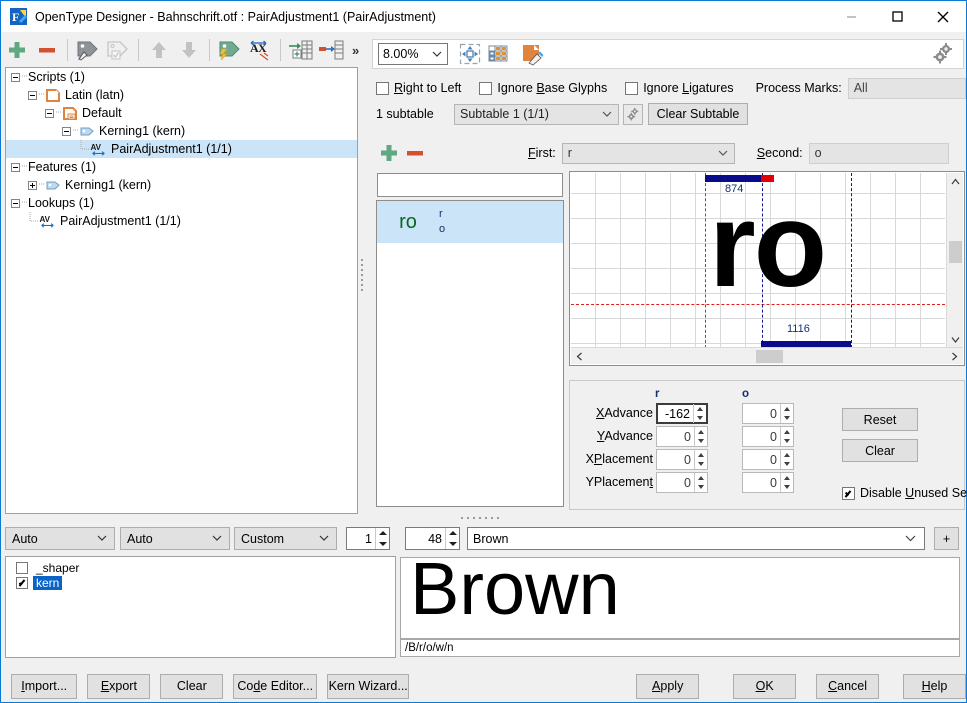  I want to click on yplacement-second-spinner: 0, so click(768, 482).